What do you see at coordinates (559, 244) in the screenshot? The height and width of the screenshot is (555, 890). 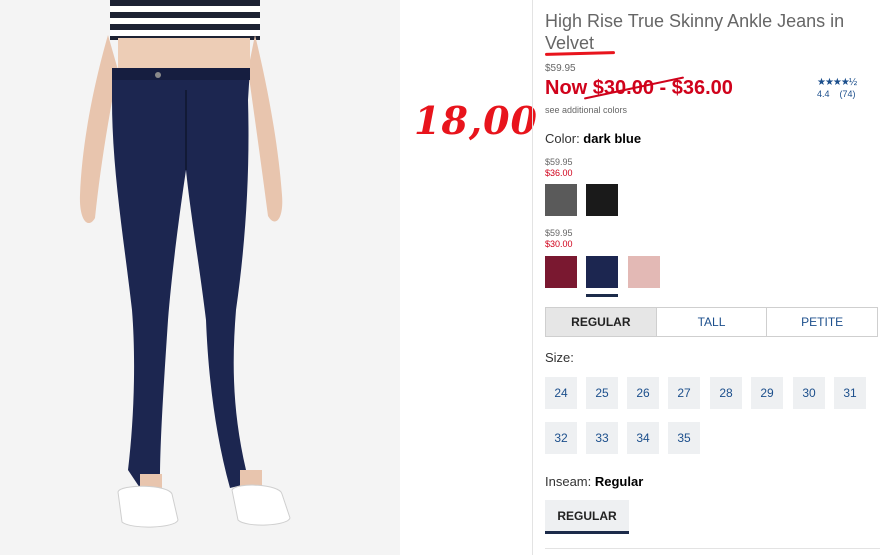 I see `color-group-sale-price: $30.00` at bounding box center [559, 244].